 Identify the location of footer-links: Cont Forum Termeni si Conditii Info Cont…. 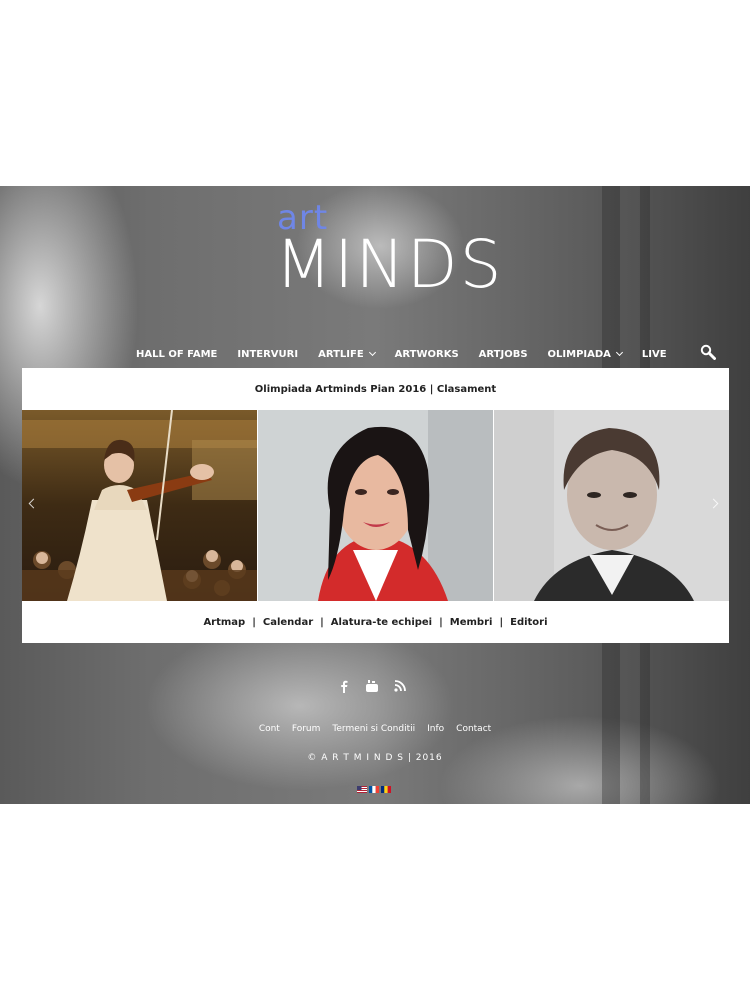
(375, 729).